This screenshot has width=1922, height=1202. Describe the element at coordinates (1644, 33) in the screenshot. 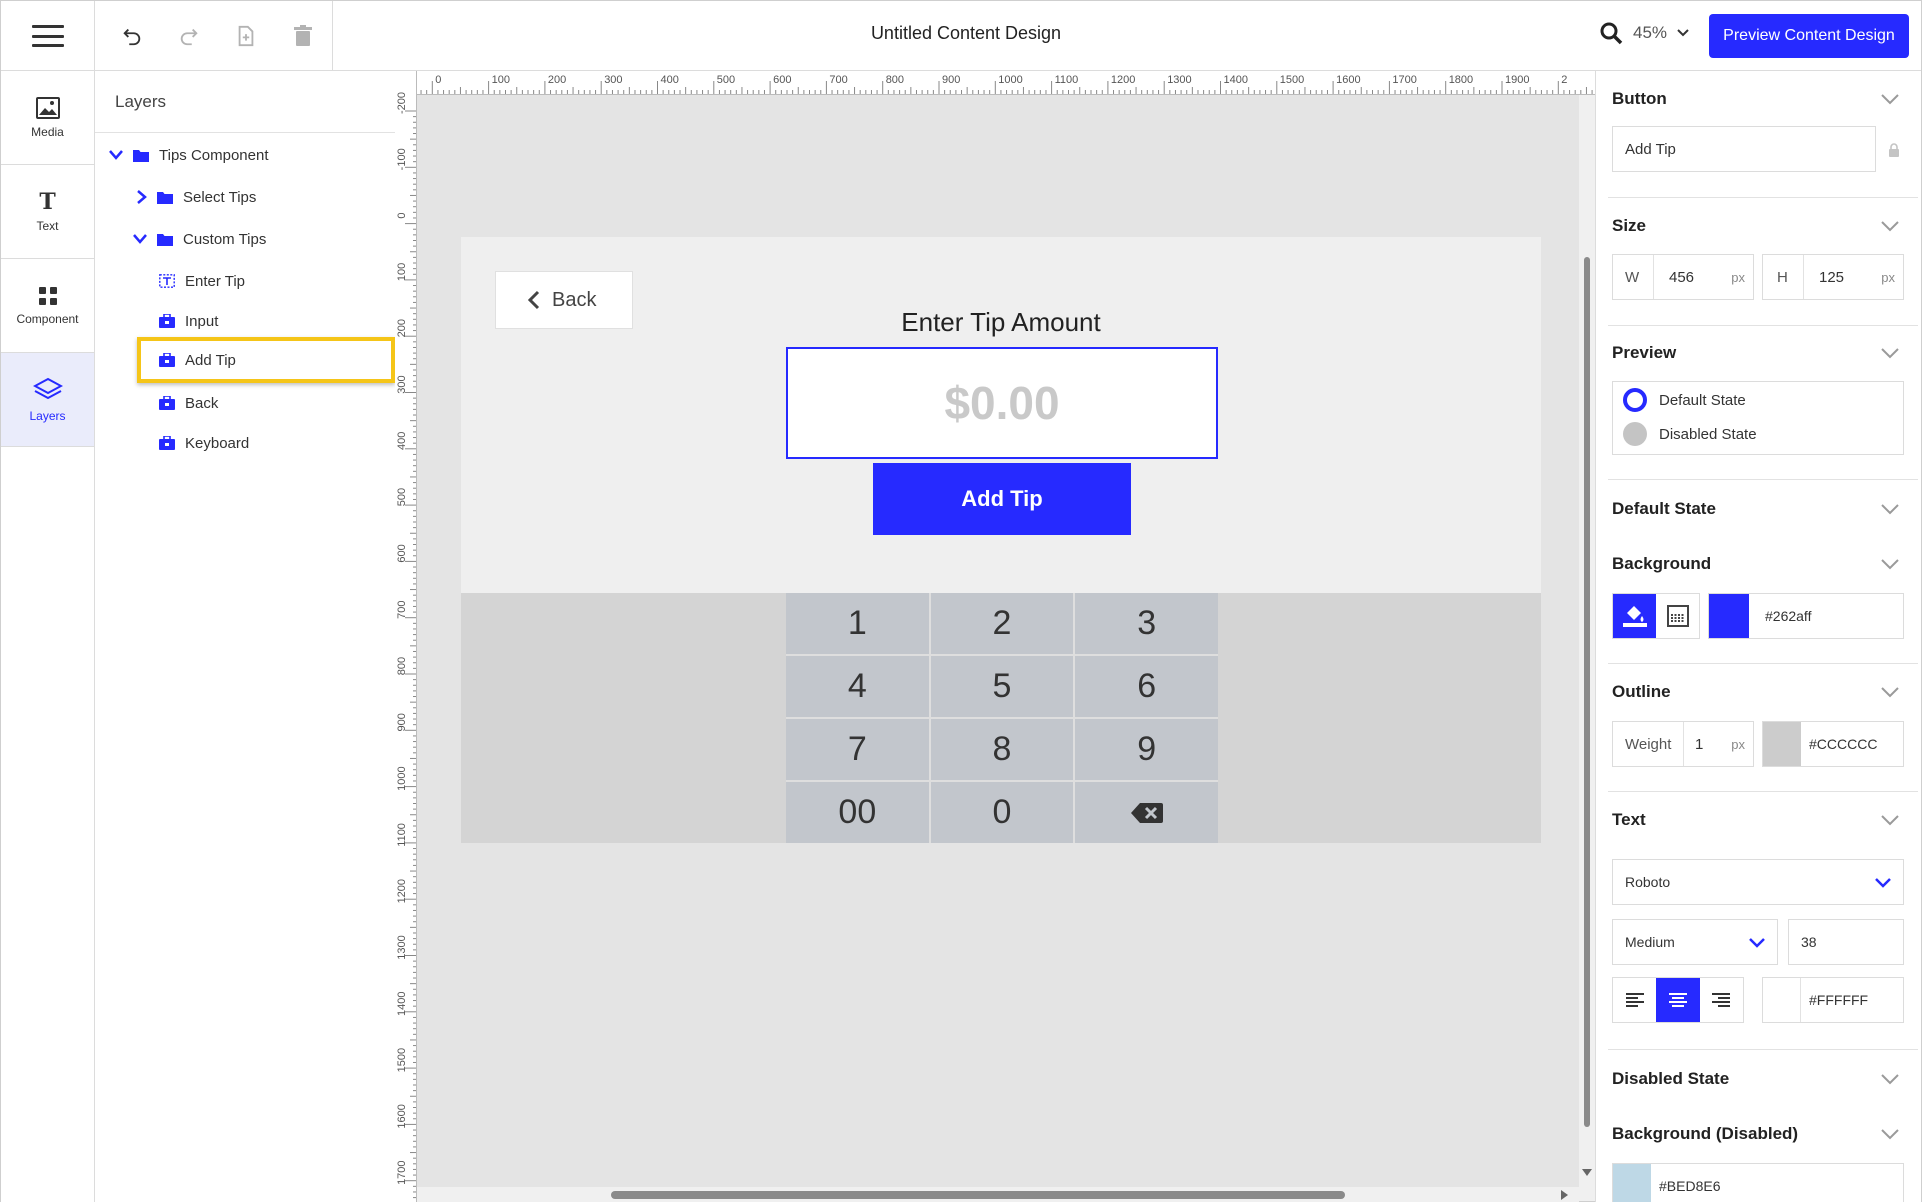

I see `zoom-control: 45%` at that location.